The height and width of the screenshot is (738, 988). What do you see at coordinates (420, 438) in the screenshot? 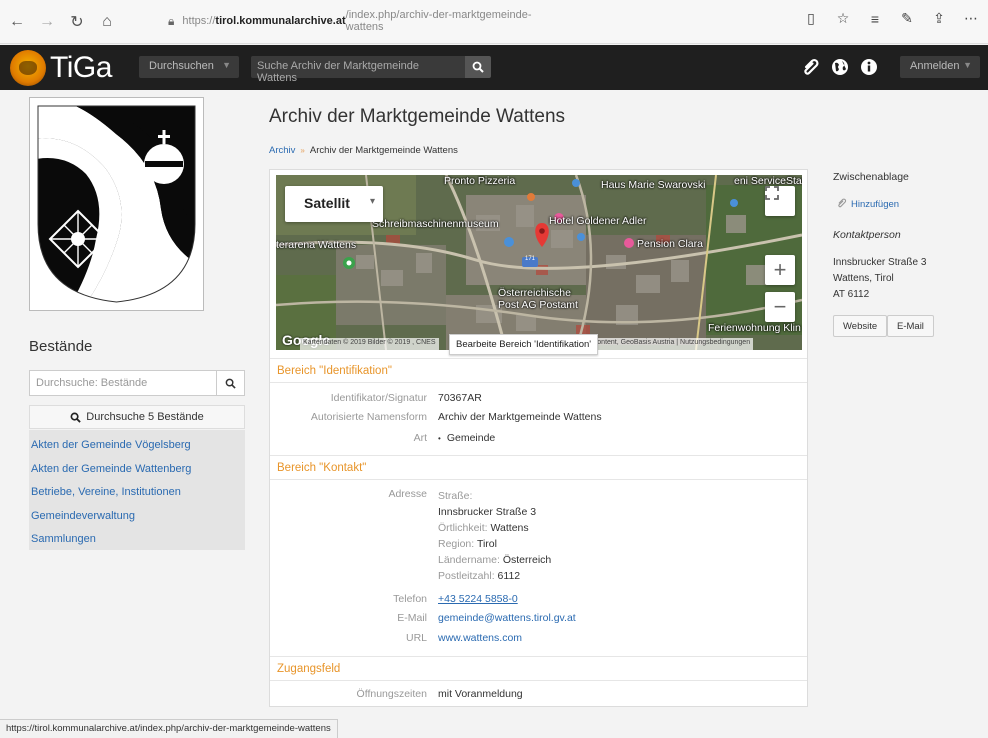
I see `field-label-type: Art` at bounding box center [420, 438].